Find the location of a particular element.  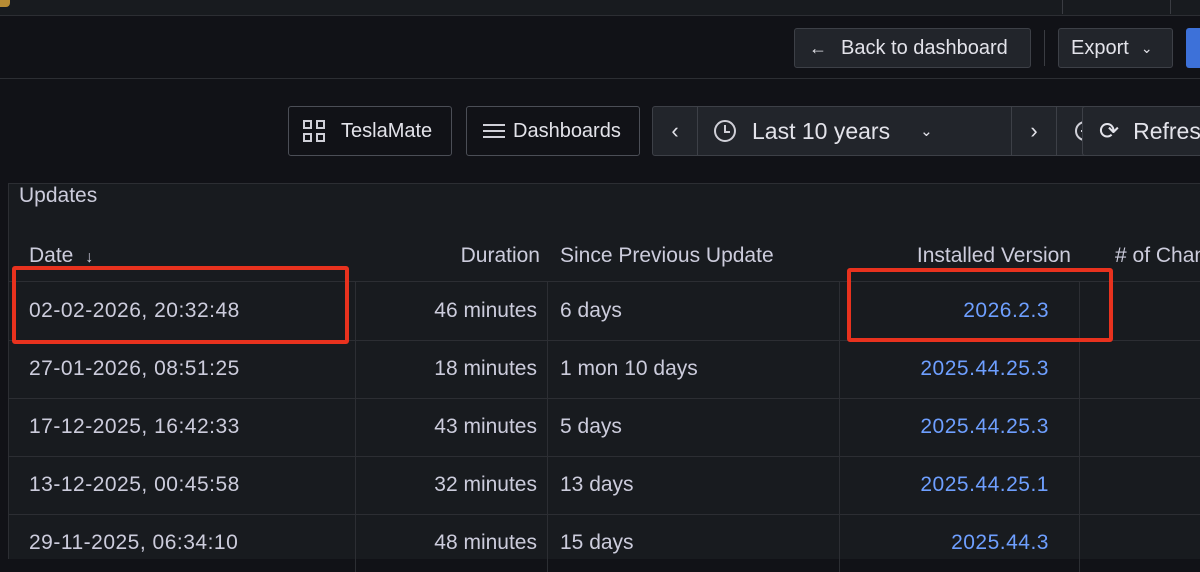

version-link: 2025.44.25.1 is located at coordinates (984, 485).